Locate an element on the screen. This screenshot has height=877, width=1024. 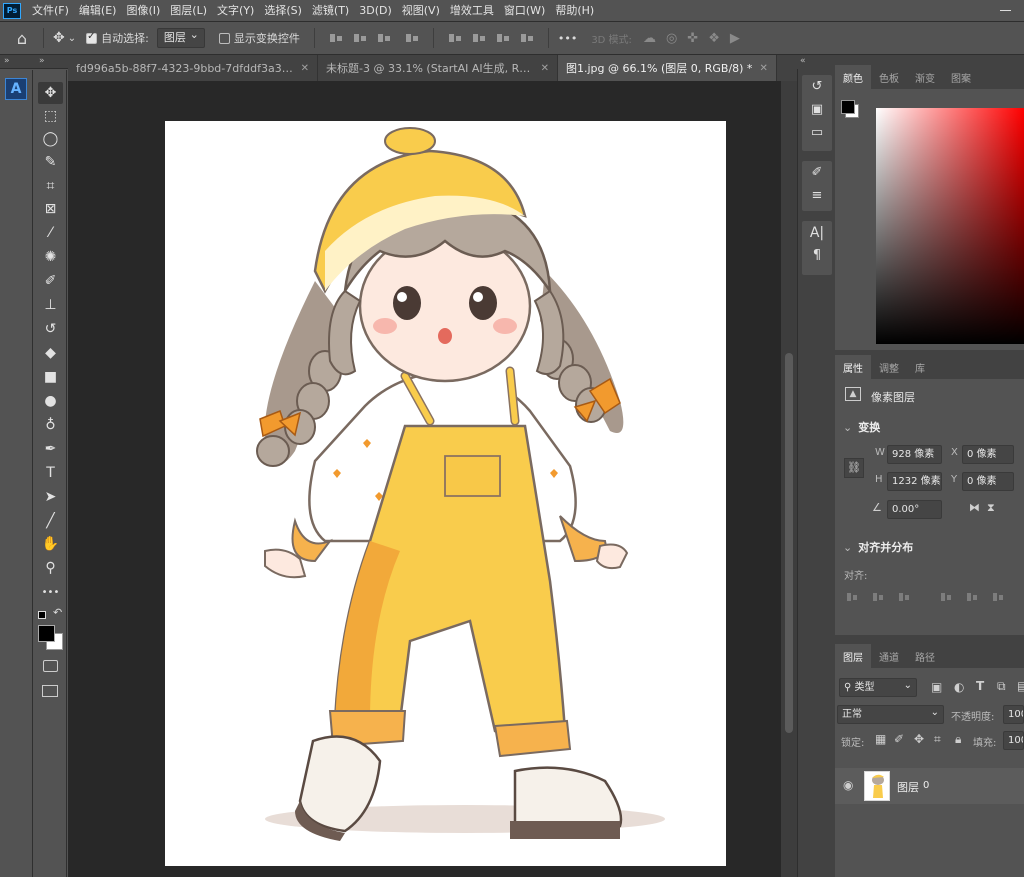
gradient-tool: ■ is located at coordinates (50, 377).